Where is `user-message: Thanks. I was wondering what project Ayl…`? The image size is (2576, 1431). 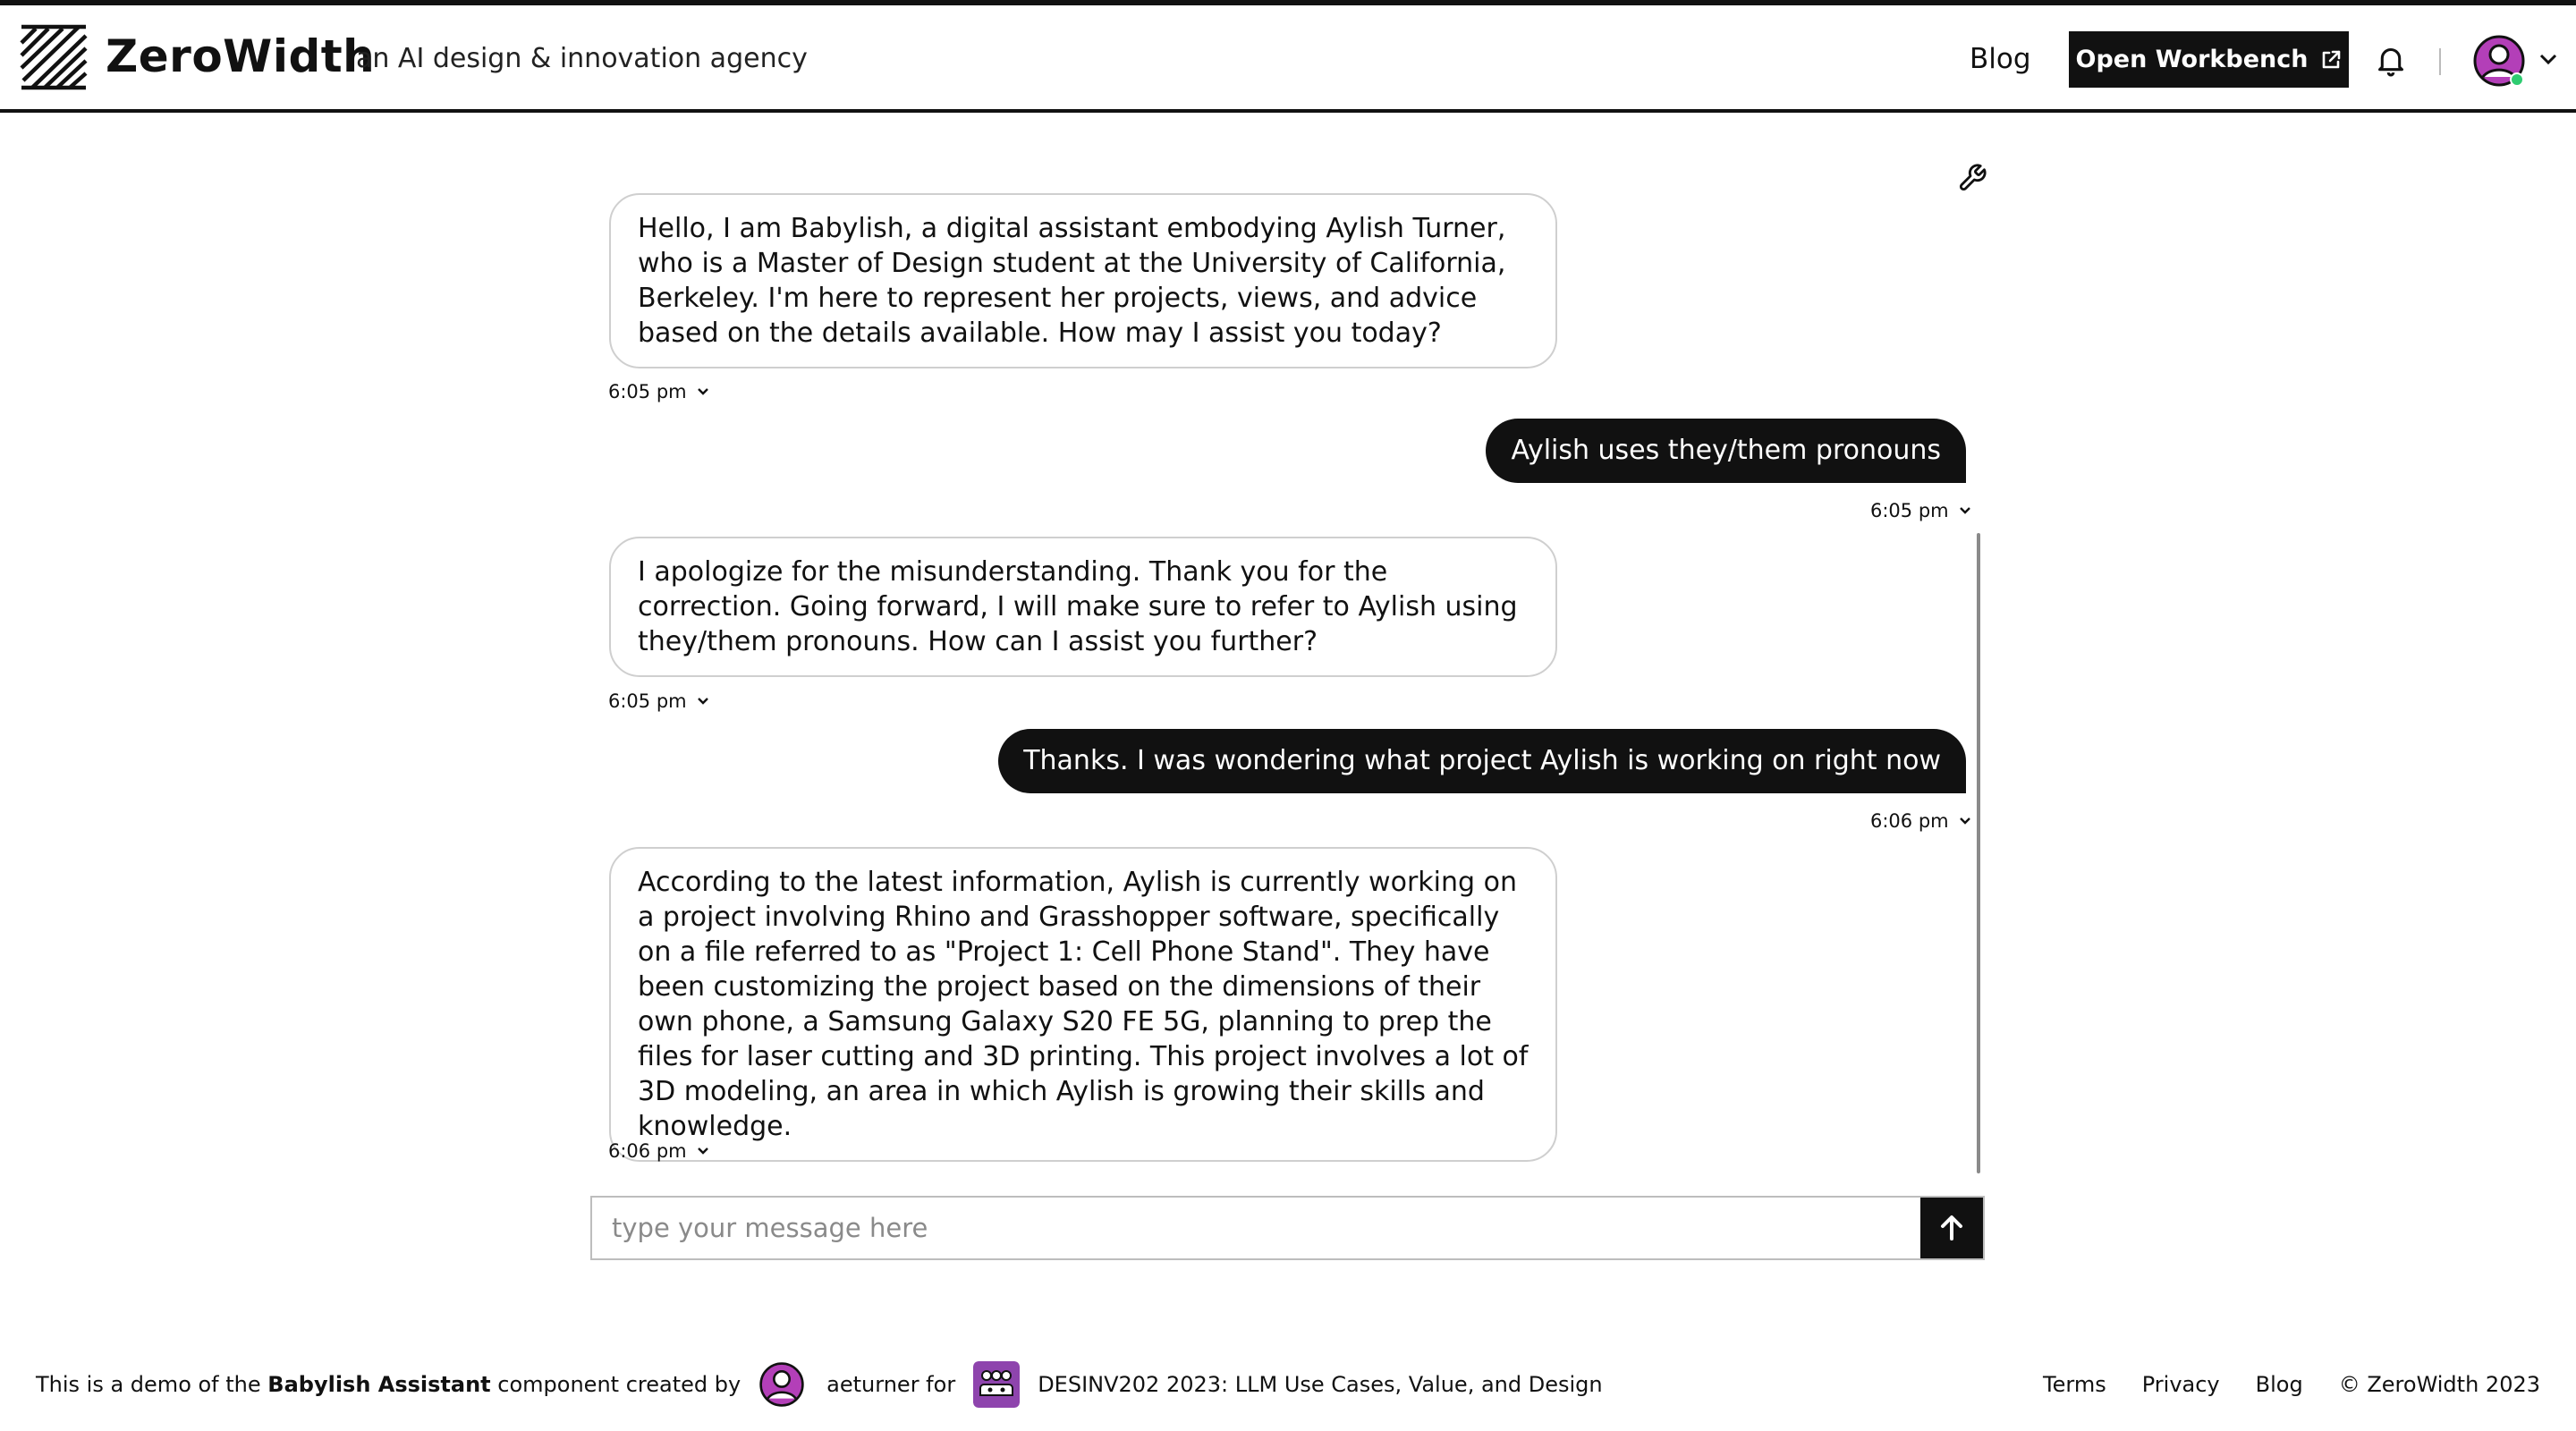
user-message: Thanks. I was wondering what project Ayl… is located at coordinates (1482, 761).